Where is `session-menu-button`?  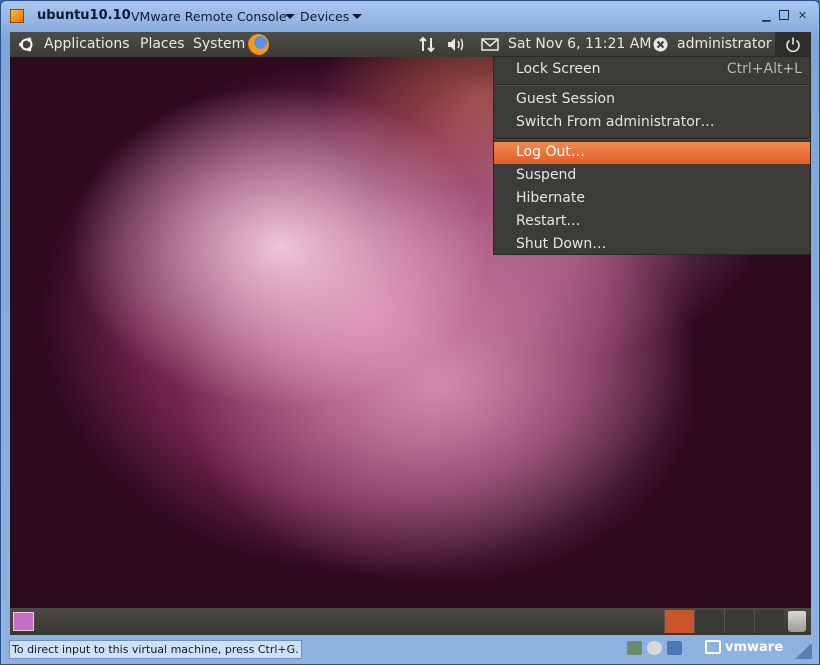
session-menu-button is located at coordinates (793, 44).